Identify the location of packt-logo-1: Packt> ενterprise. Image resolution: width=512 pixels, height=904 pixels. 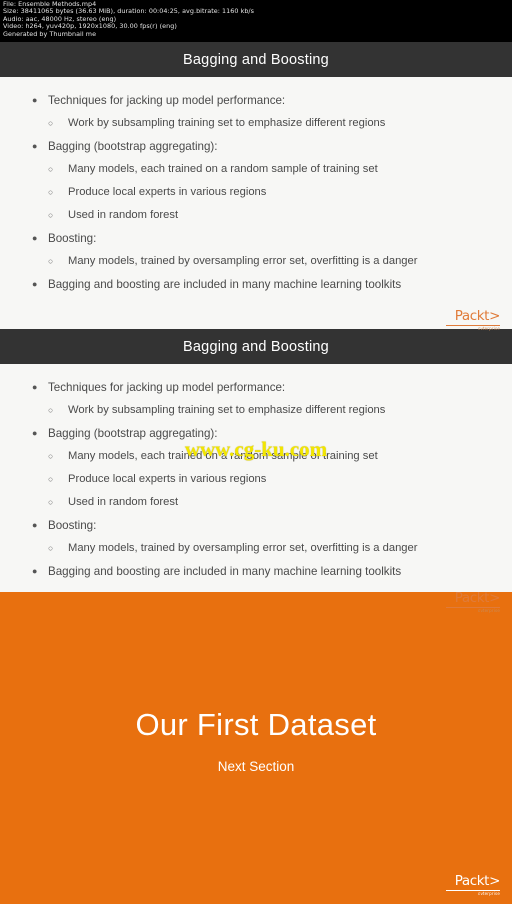
(473, 319).